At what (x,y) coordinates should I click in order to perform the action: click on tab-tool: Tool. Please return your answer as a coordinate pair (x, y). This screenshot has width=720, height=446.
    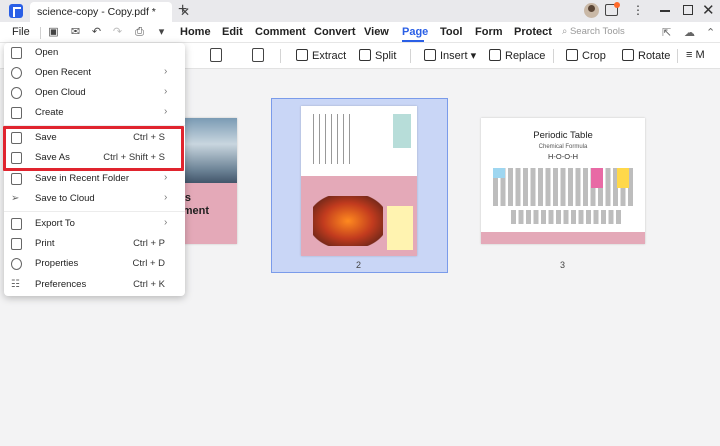
    Looking at the image, I should click on (451, 32).